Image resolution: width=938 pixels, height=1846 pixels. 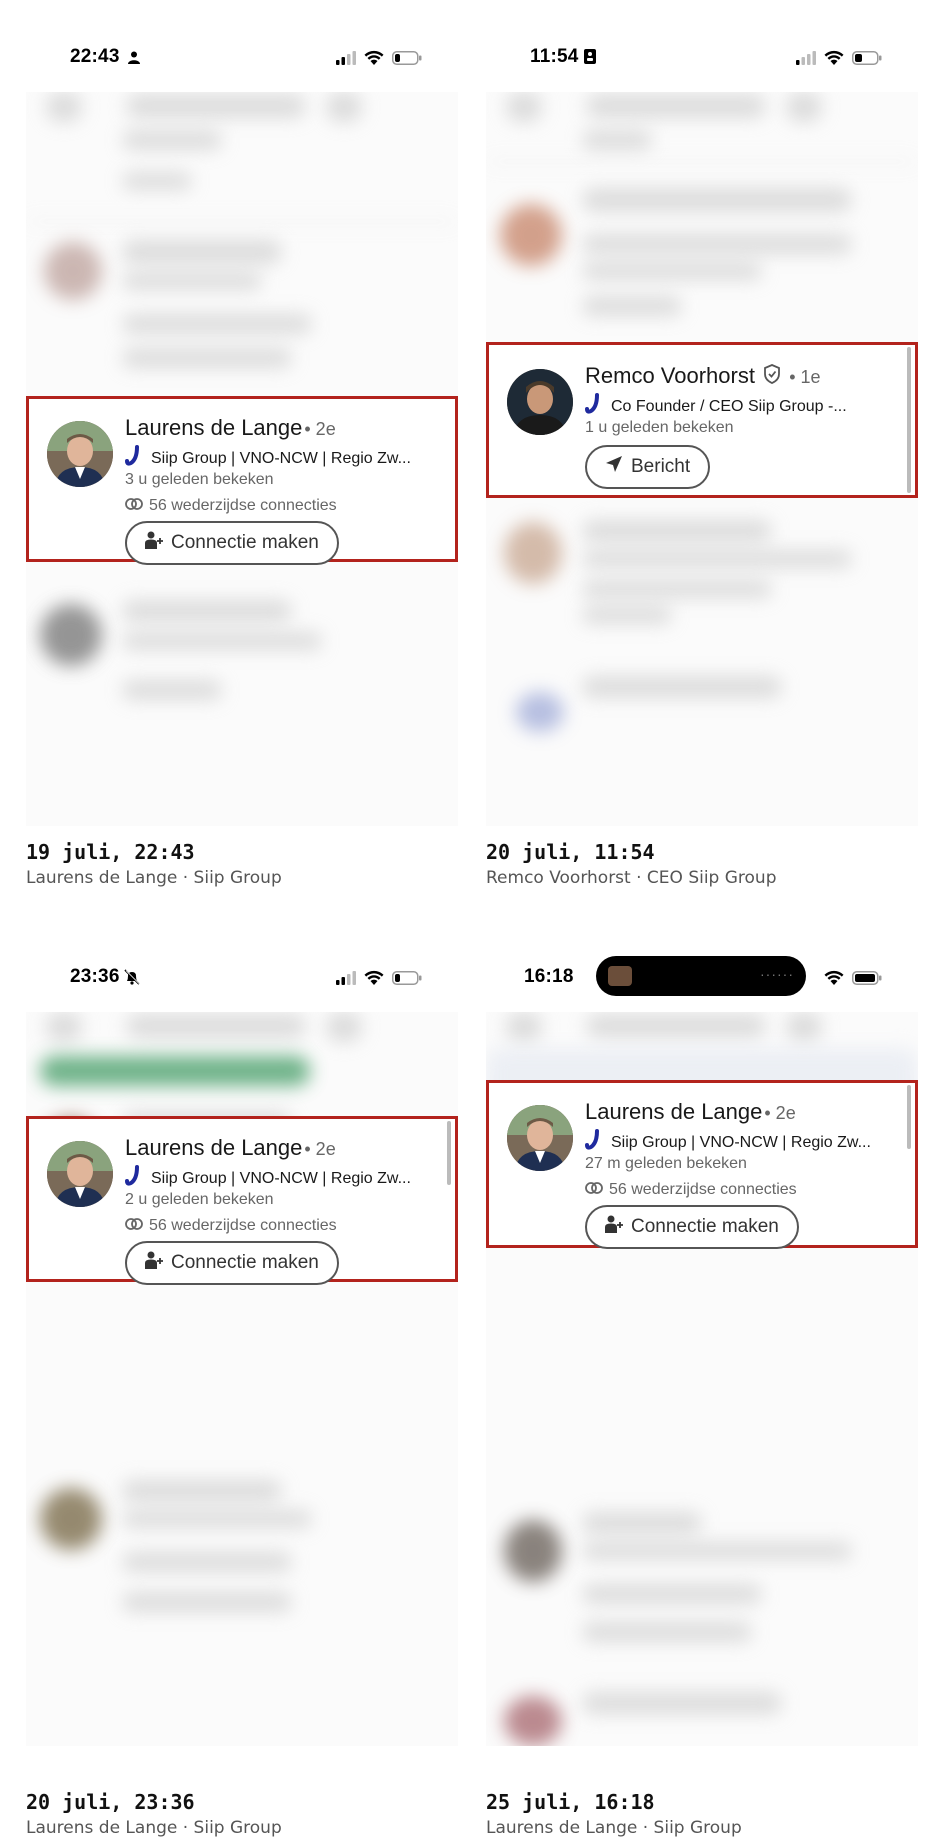 I want to click on status-bar: 16:18 ······, so click(x=702, y=966).